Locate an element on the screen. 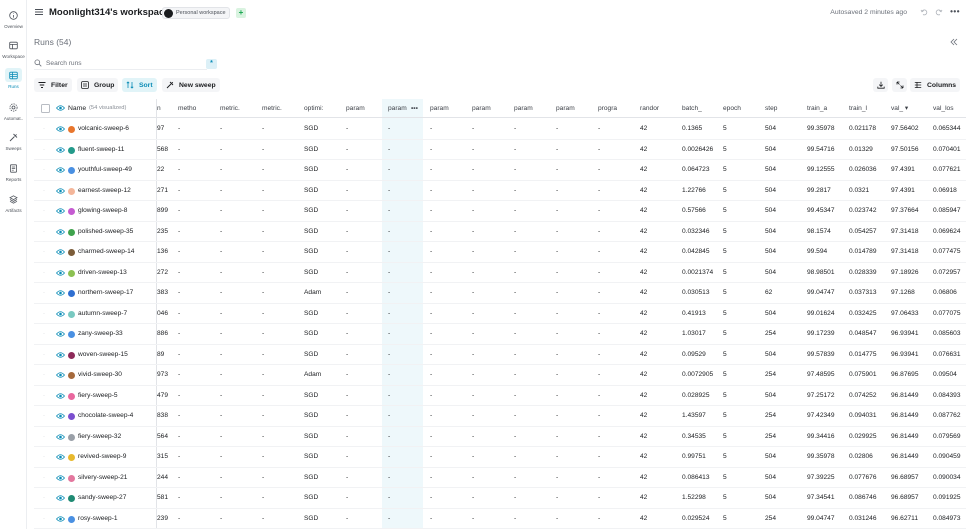 The image size is (966, 529). run-name-link: fluent-sweep-11 is located at coordinates (101, 150).